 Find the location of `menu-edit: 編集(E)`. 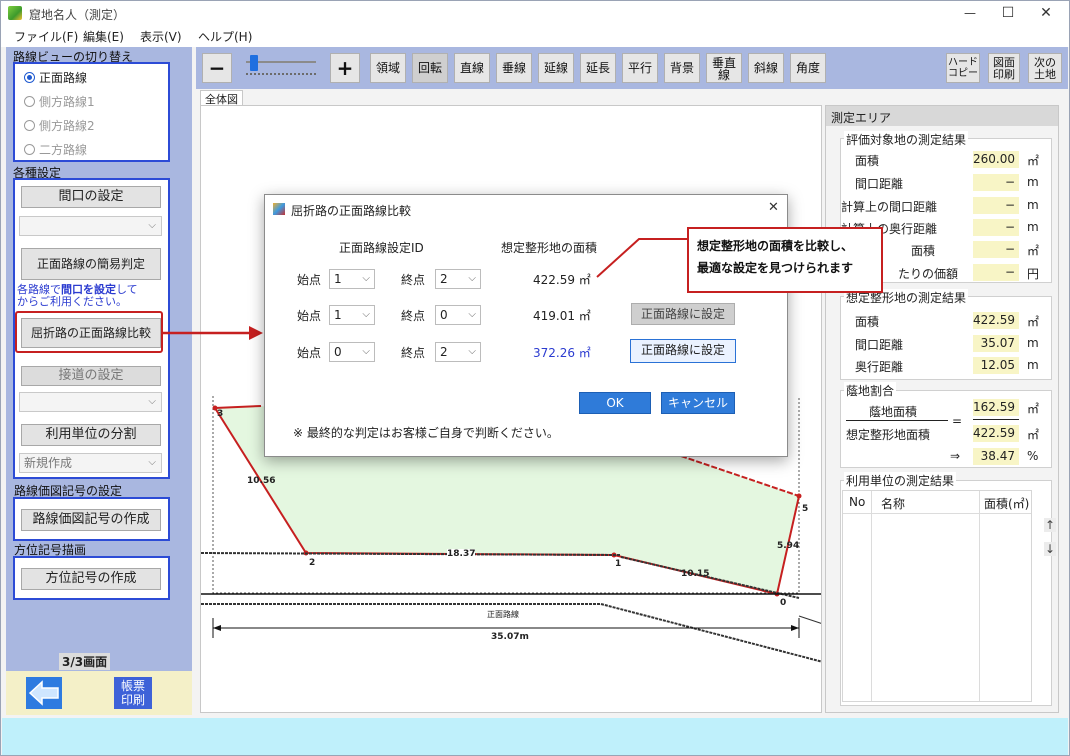

menu-edit: 編集(E) is located at coordinates (103, 36).